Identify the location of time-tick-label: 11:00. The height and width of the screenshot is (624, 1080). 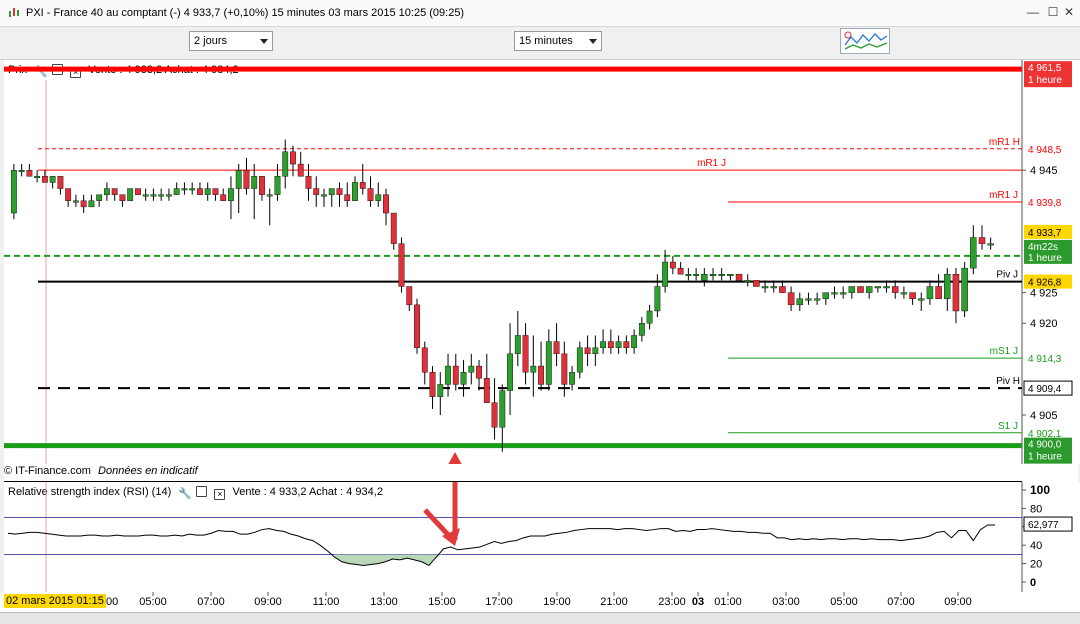
(326, 602).